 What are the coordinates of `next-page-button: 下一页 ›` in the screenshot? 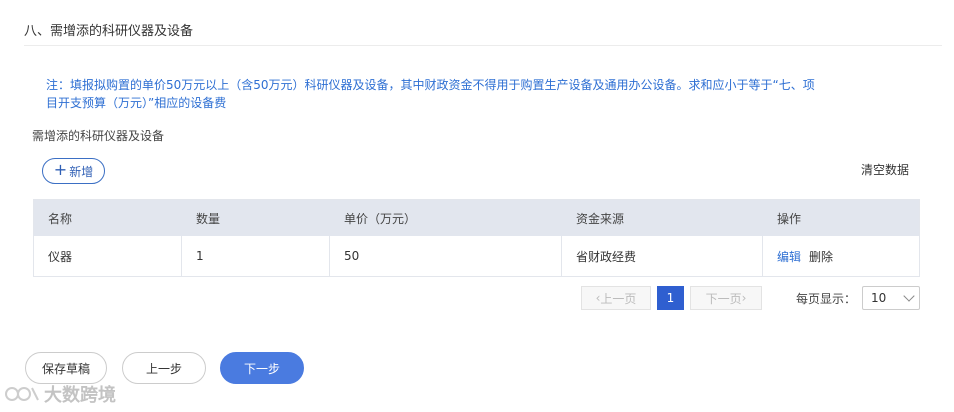 It's located at (726, 298).